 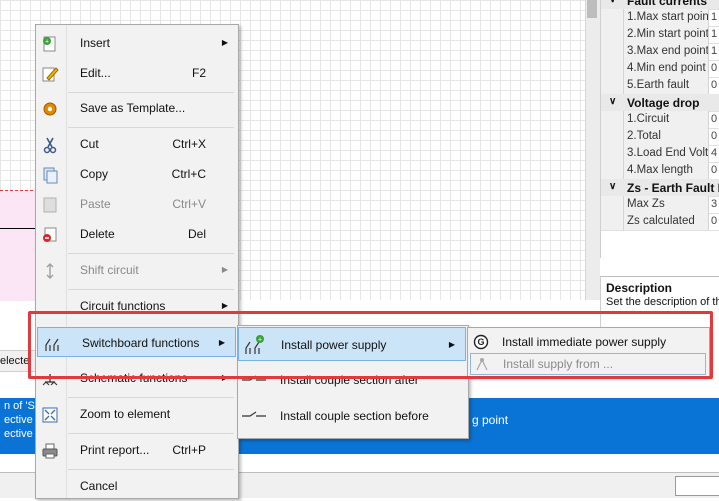 I want to click on menu-item-shift-circuit: Shift circuit ▶, so click(x=137, y=270).